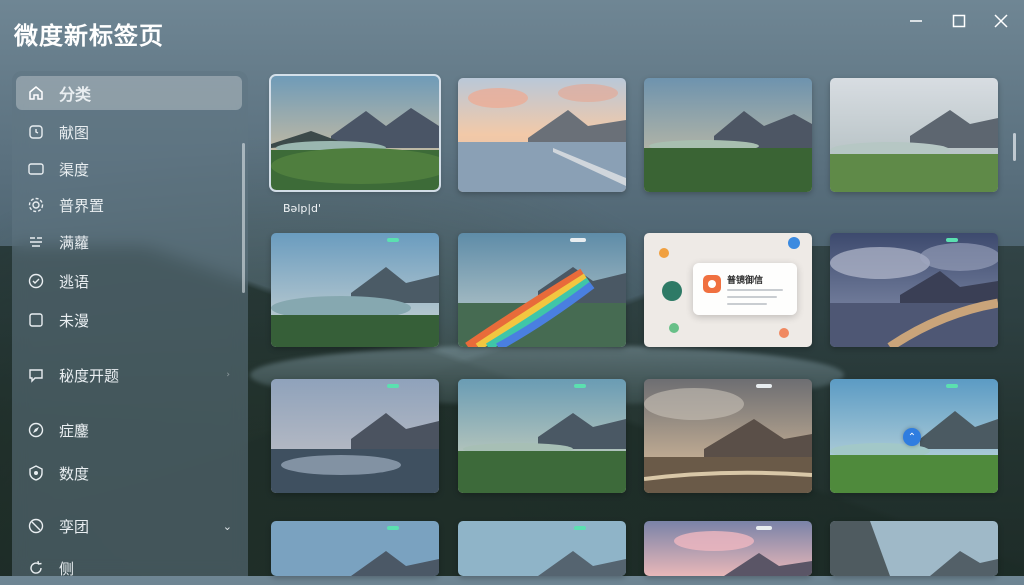 This screenshot has width=1024, height=585. What do you see at coordinates (243, 218) in the screenshot?
I see `sidebar-scrollbar` at bounding box center [243, 218].